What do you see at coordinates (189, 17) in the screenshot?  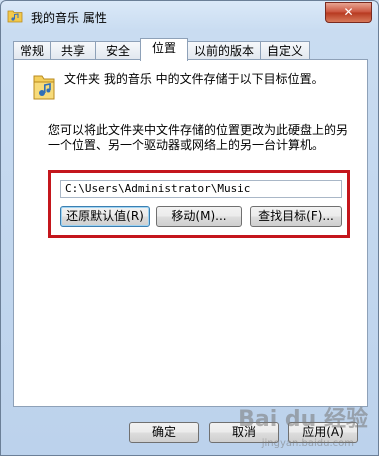 I see `title-bar: 我的音乐 属性 ✕` at bounding box center [189, 17].